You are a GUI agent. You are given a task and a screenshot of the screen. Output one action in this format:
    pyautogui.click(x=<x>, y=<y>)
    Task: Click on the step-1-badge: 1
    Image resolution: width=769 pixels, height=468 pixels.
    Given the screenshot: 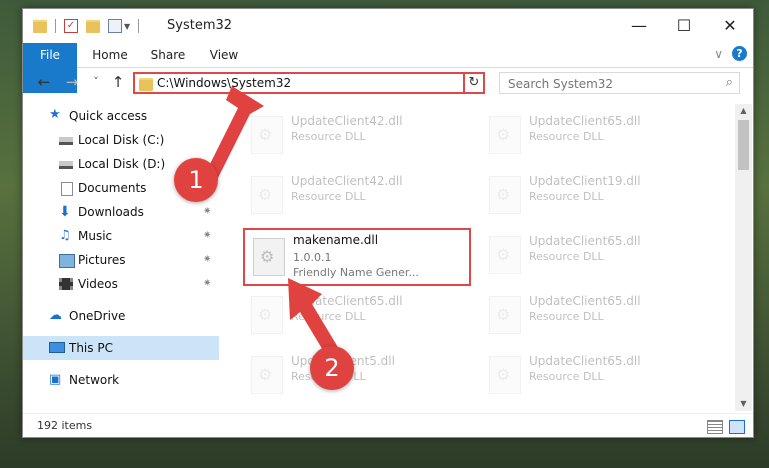 What is the action you would take?
    pyautogui.click(x=196, y=180)
    